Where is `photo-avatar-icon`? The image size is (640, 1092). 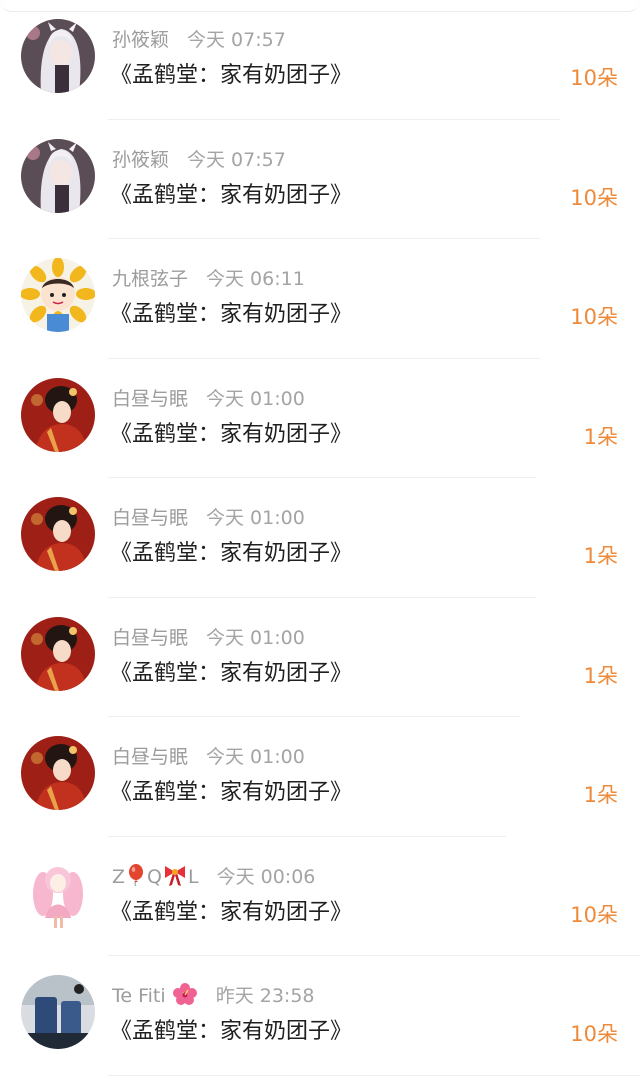 photo-avatar-icon is located at coordinates (58, 1012).